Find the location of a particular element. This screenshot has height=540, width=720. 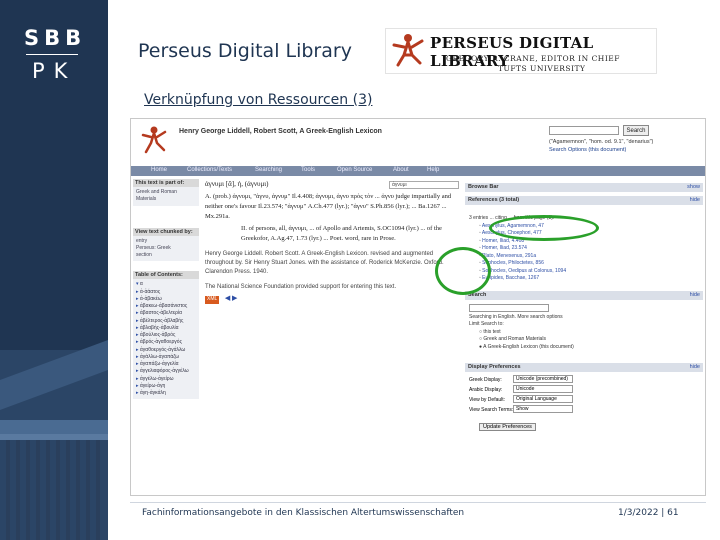

reference-link: ◦ Sophocles, Philoctetes, 856 is located at coordinates (584, 264).